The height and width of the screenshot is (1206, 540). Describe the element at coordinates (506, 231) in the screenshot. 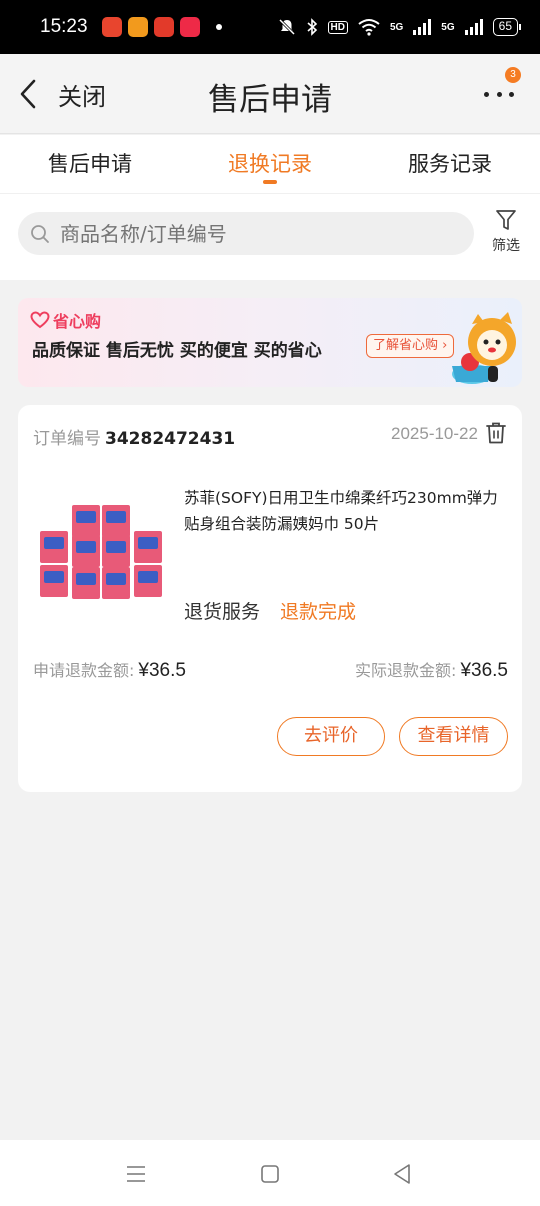

I see `filter-button: 筛选` at that location.